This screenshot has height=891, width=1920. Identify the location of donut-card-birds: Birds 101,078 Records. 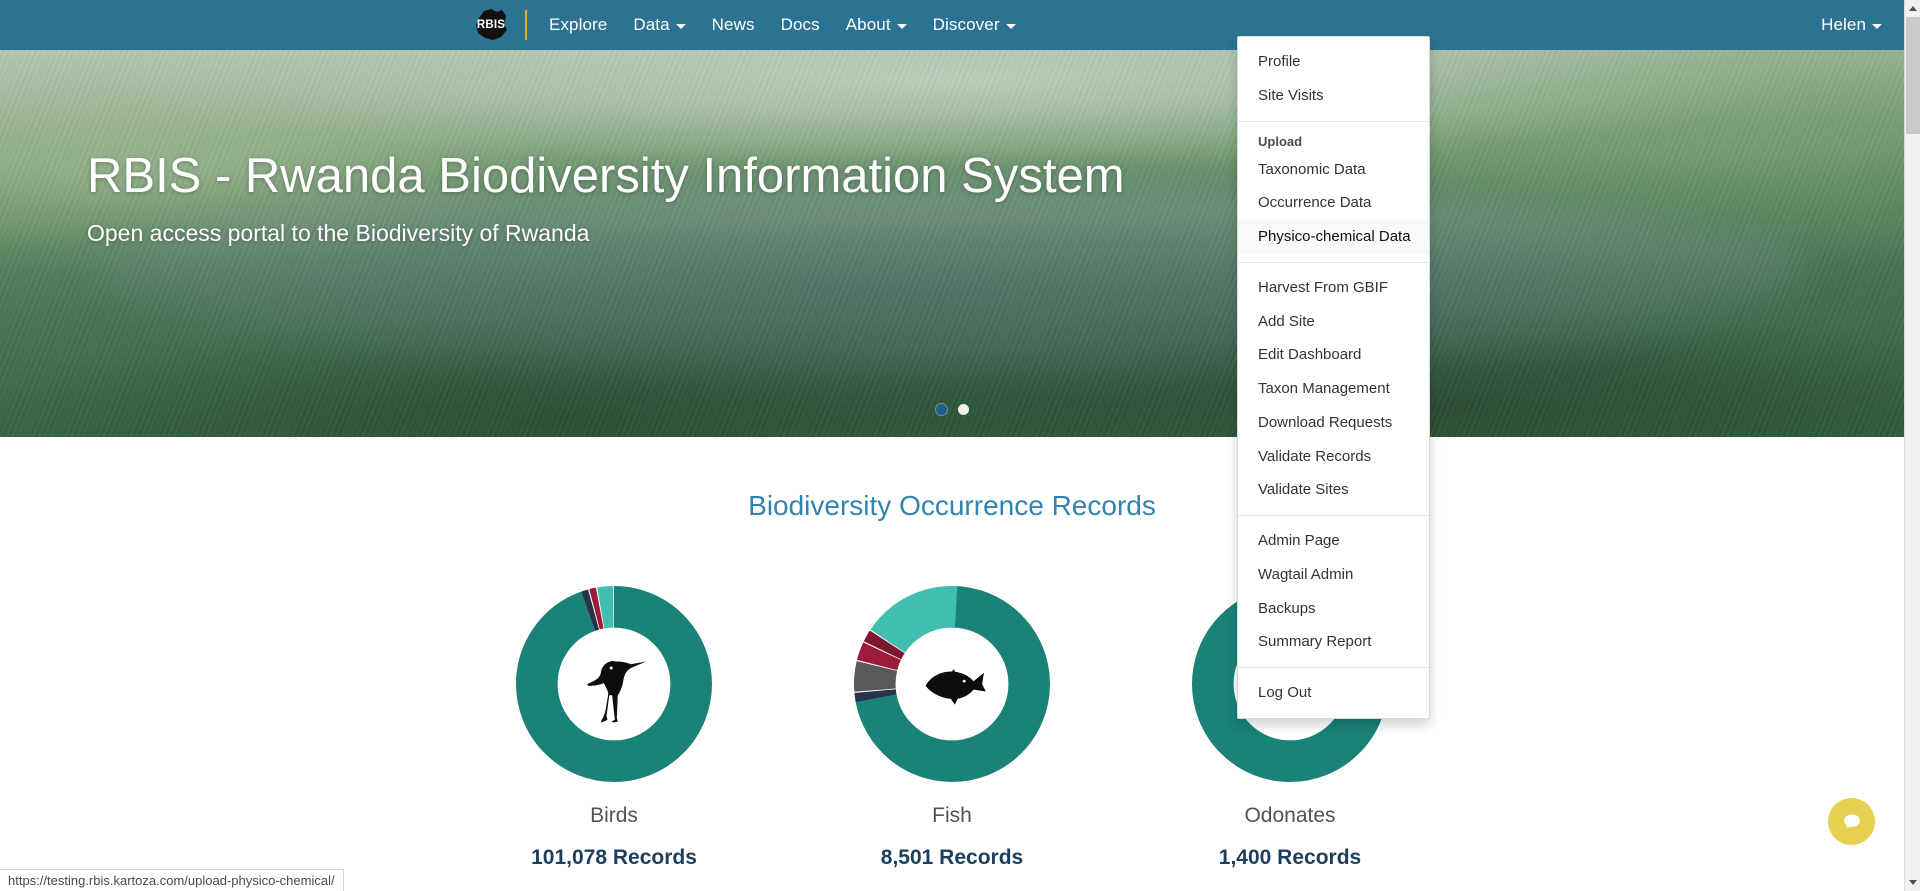
(614, 727).